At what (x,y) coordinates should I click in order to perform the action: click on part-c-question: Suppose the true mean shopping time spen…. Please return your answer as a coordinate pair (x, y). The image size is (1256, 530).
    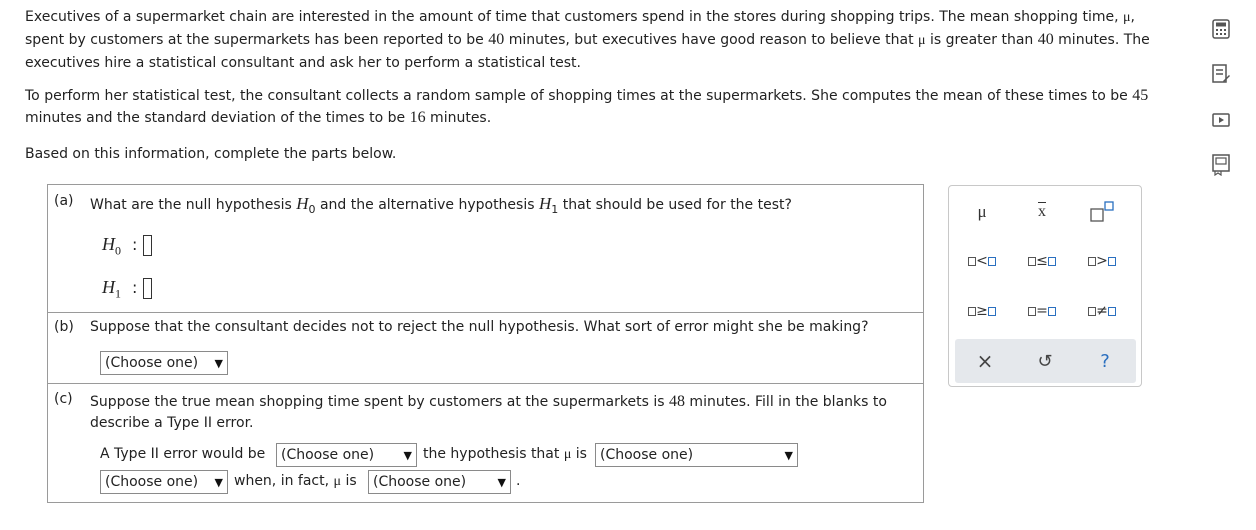
    Looking at the image, I should click on (500, 412).